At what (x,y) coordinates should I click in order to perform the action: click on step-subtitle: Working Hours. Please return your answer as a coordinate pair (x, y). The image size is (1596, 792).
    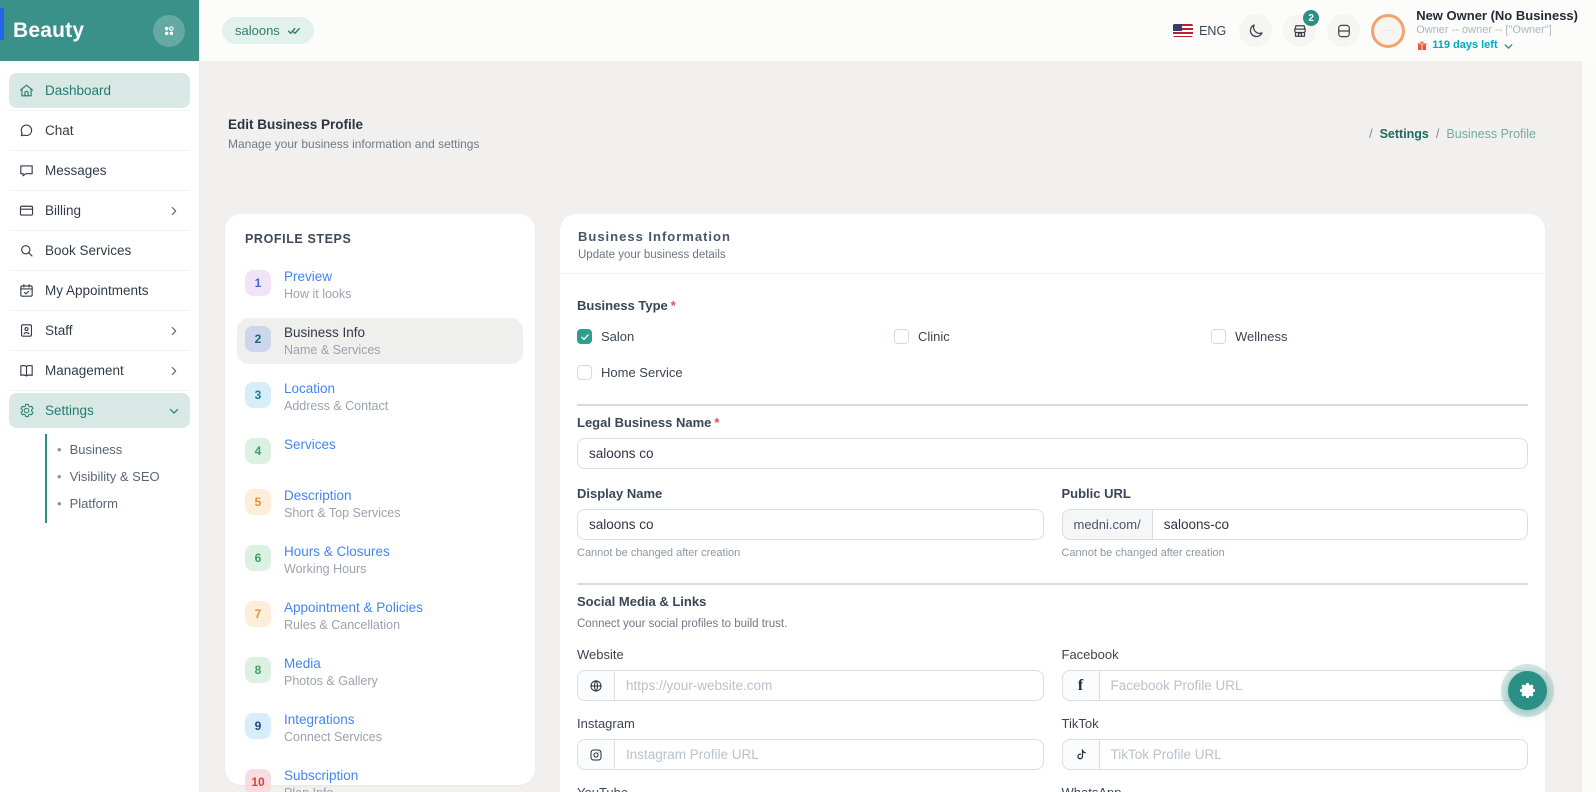
    Looking at the image, I should click on (325, 569).